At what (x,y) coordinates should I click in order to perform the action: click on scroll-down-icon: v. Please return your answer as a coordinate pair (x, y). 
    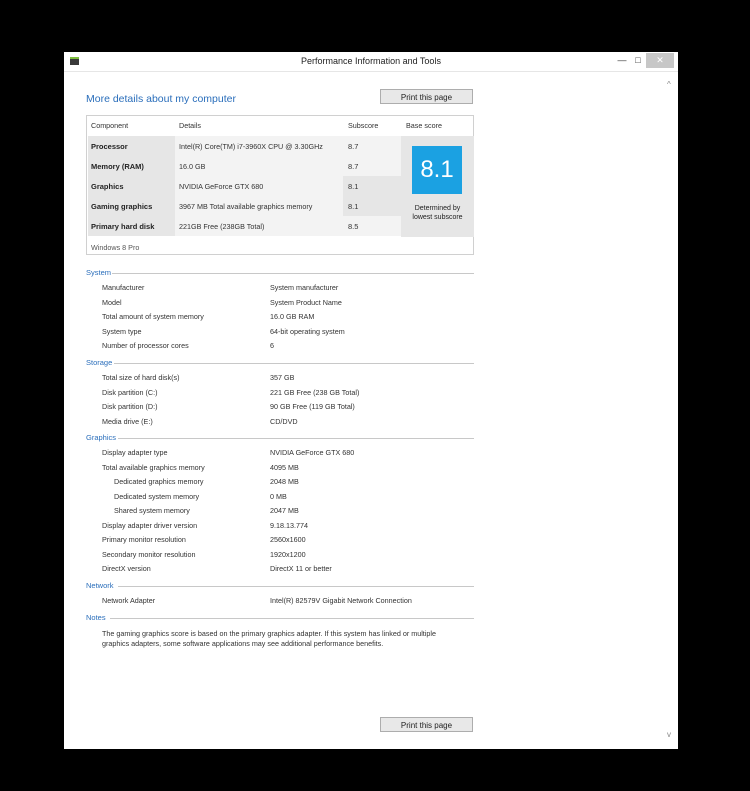
    Looking at the image, I should click on (669, 734).